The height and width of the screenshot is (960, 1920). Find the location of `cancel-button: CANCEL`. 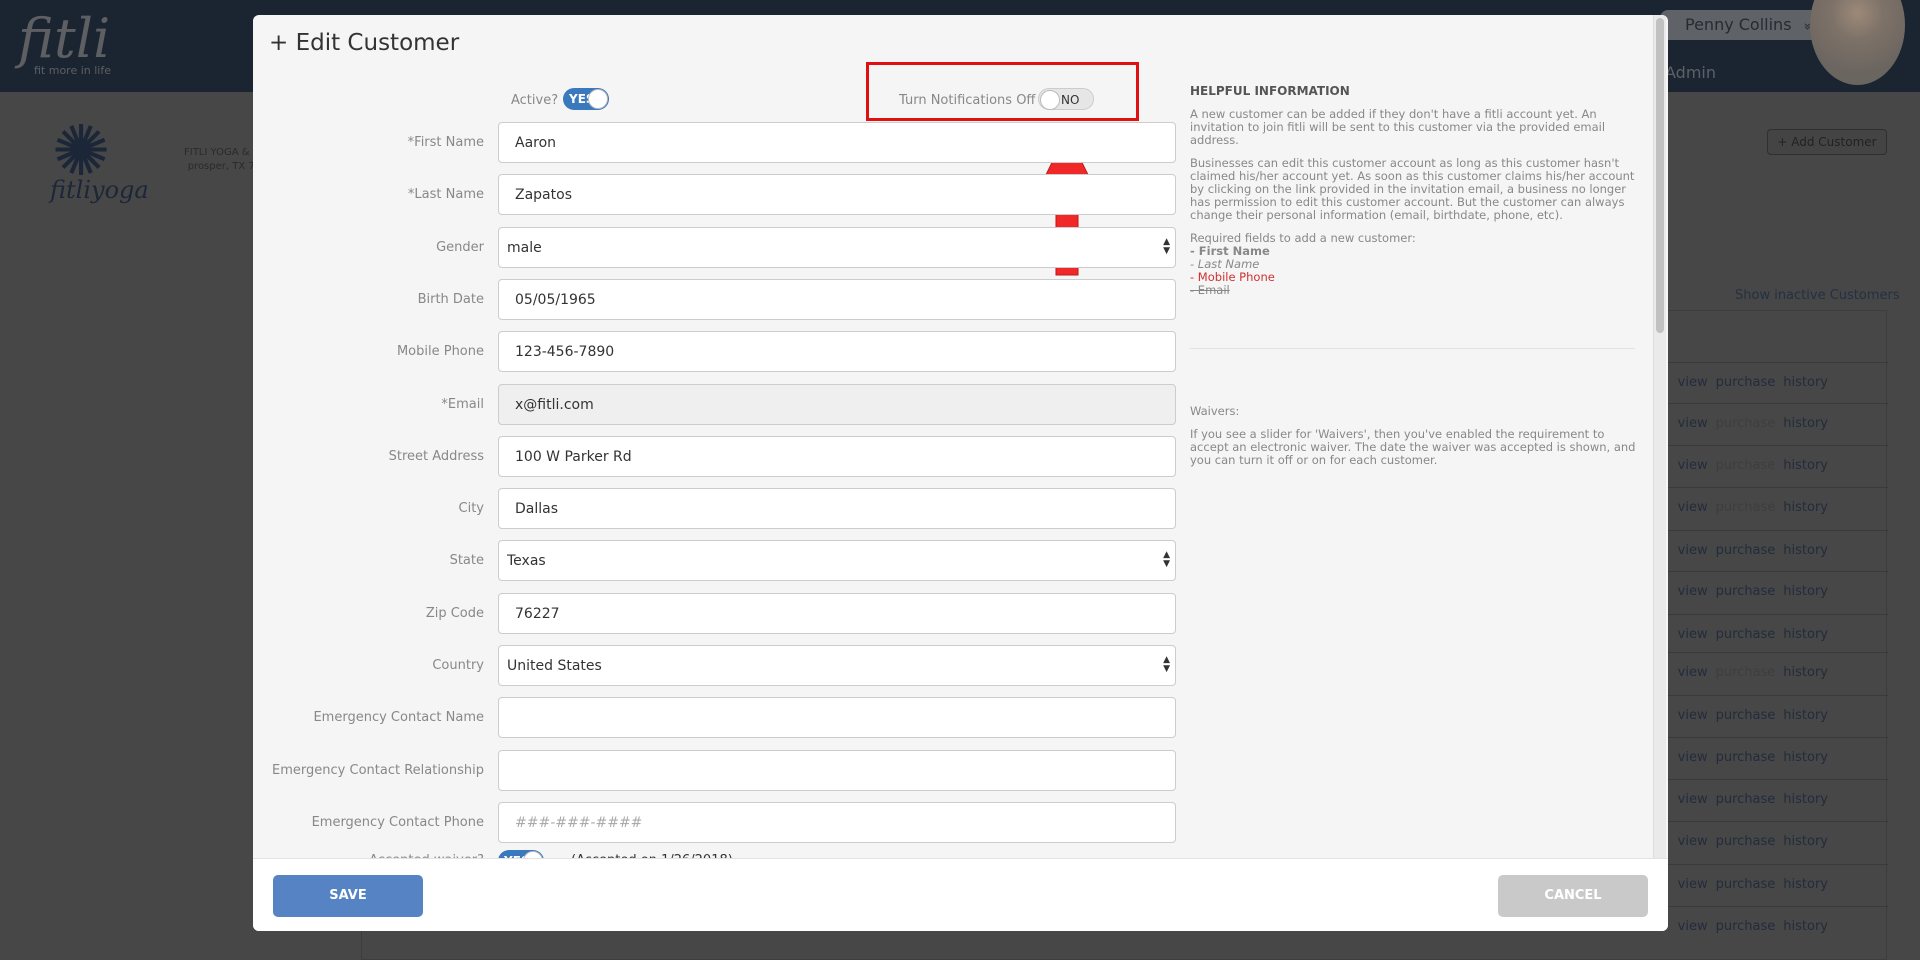

cancel-button: CANCEL is located at coordinates (1573, 896).